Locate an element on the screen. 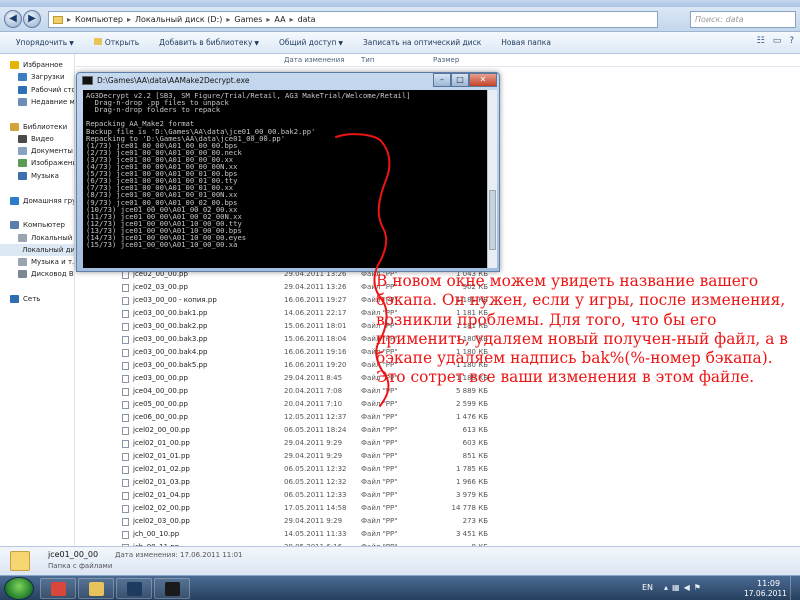 This screenshot has height=600, width=800. show-desktop-button is located at coordinates (795, 588).